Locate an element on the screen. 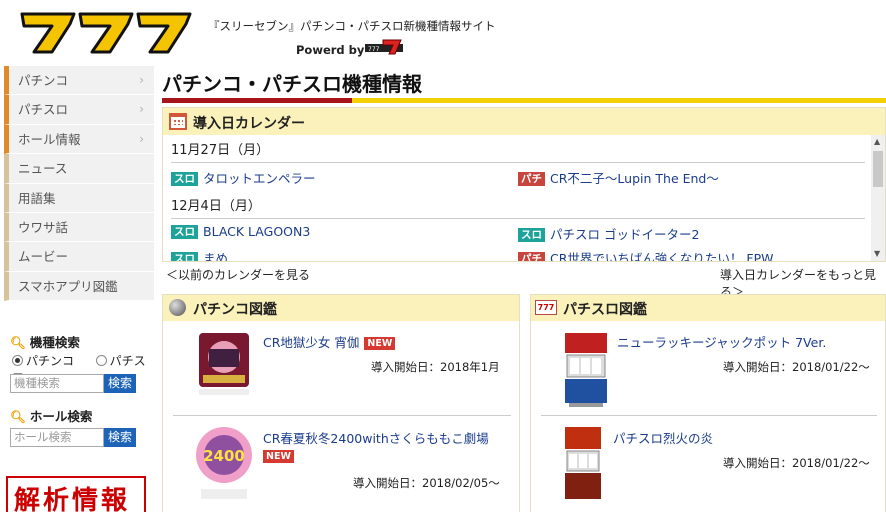 The image size is (886, 512). analysis-banner-text: 解析情報 is located at coordinates (72, 499).